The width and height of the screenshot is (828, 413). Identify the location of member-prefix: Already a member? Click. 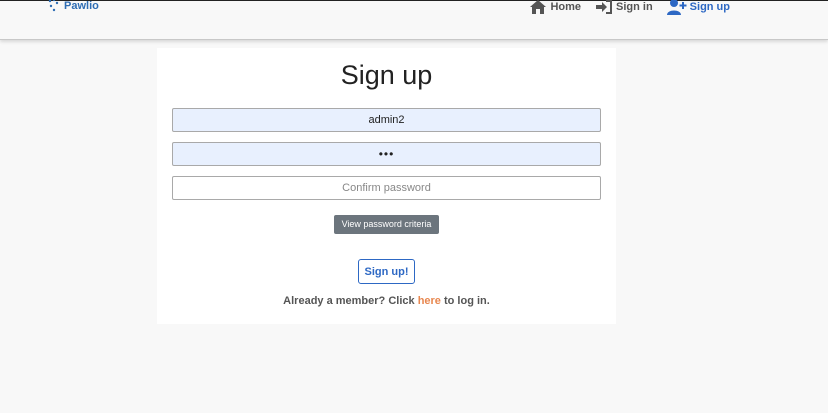
(350, 301).